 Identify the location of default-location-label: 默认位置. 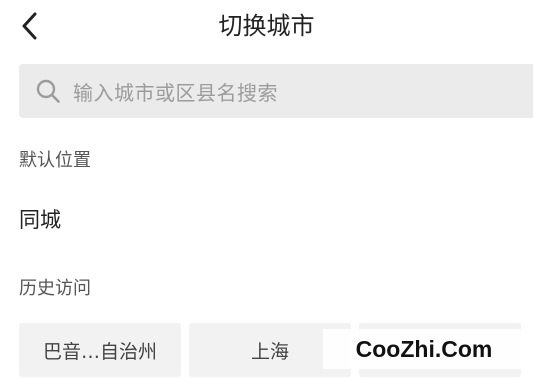
(55, 160).